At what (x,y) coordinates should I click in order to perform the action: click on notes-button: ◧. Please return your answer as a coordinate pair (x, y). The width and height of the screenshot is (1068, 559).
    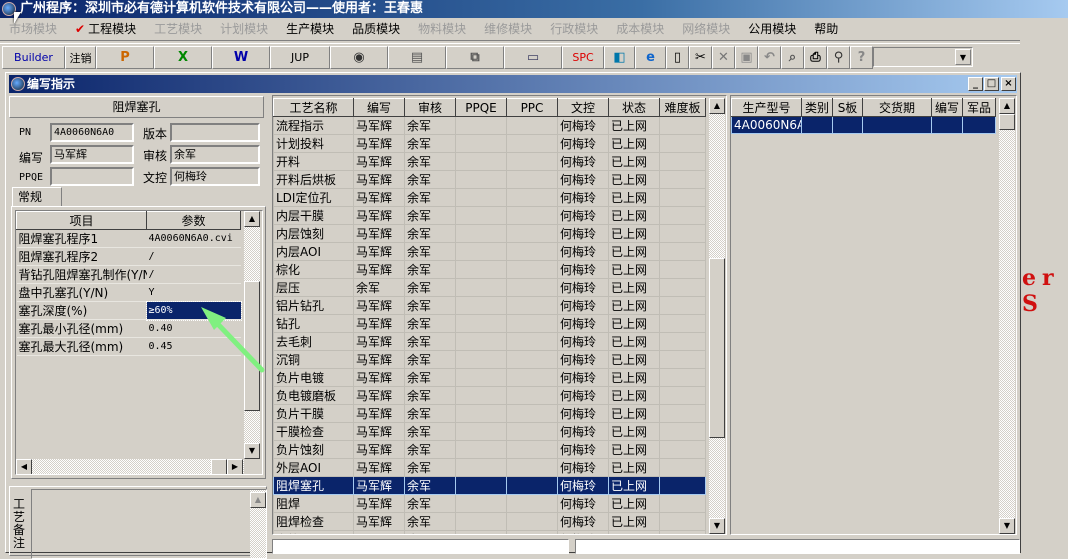
    Looking at the image, I should click on (619, 57).